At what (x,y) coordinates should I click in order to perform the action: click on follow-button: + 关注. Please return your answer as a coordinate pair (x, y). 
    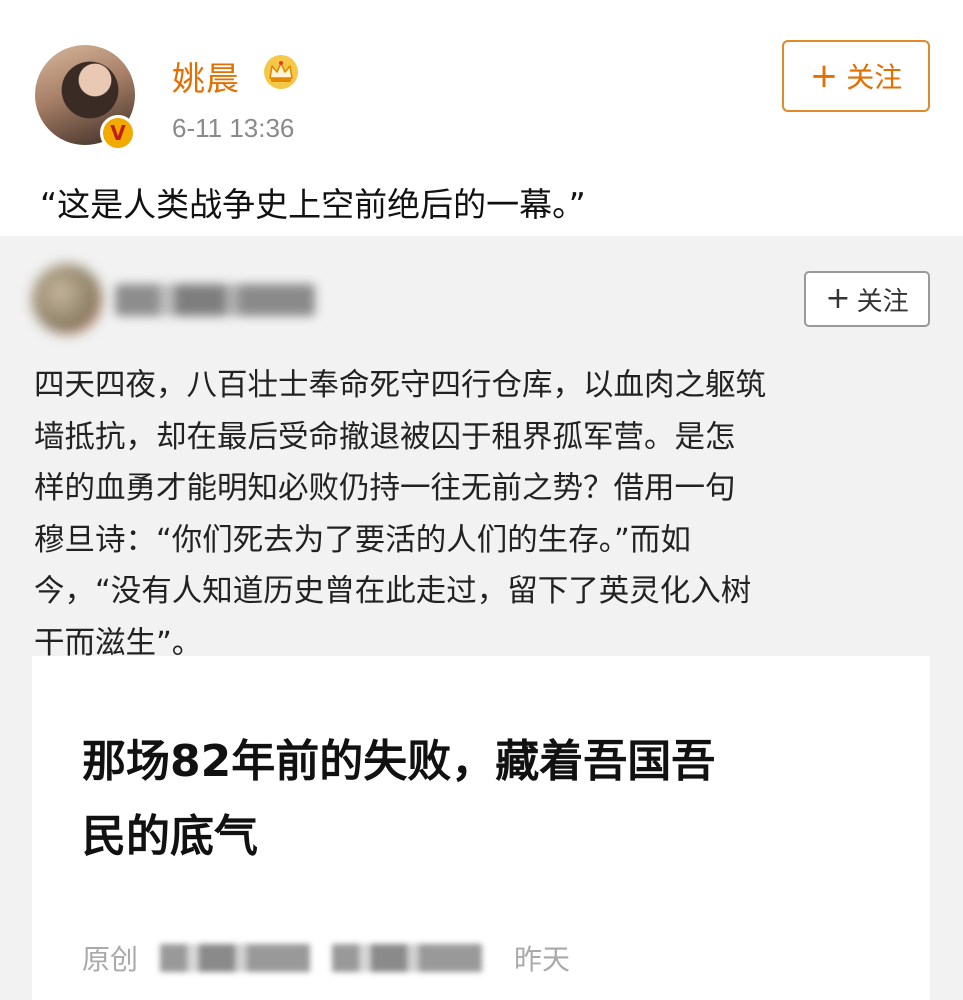
    Looking at the image, I should click on (856, 76).